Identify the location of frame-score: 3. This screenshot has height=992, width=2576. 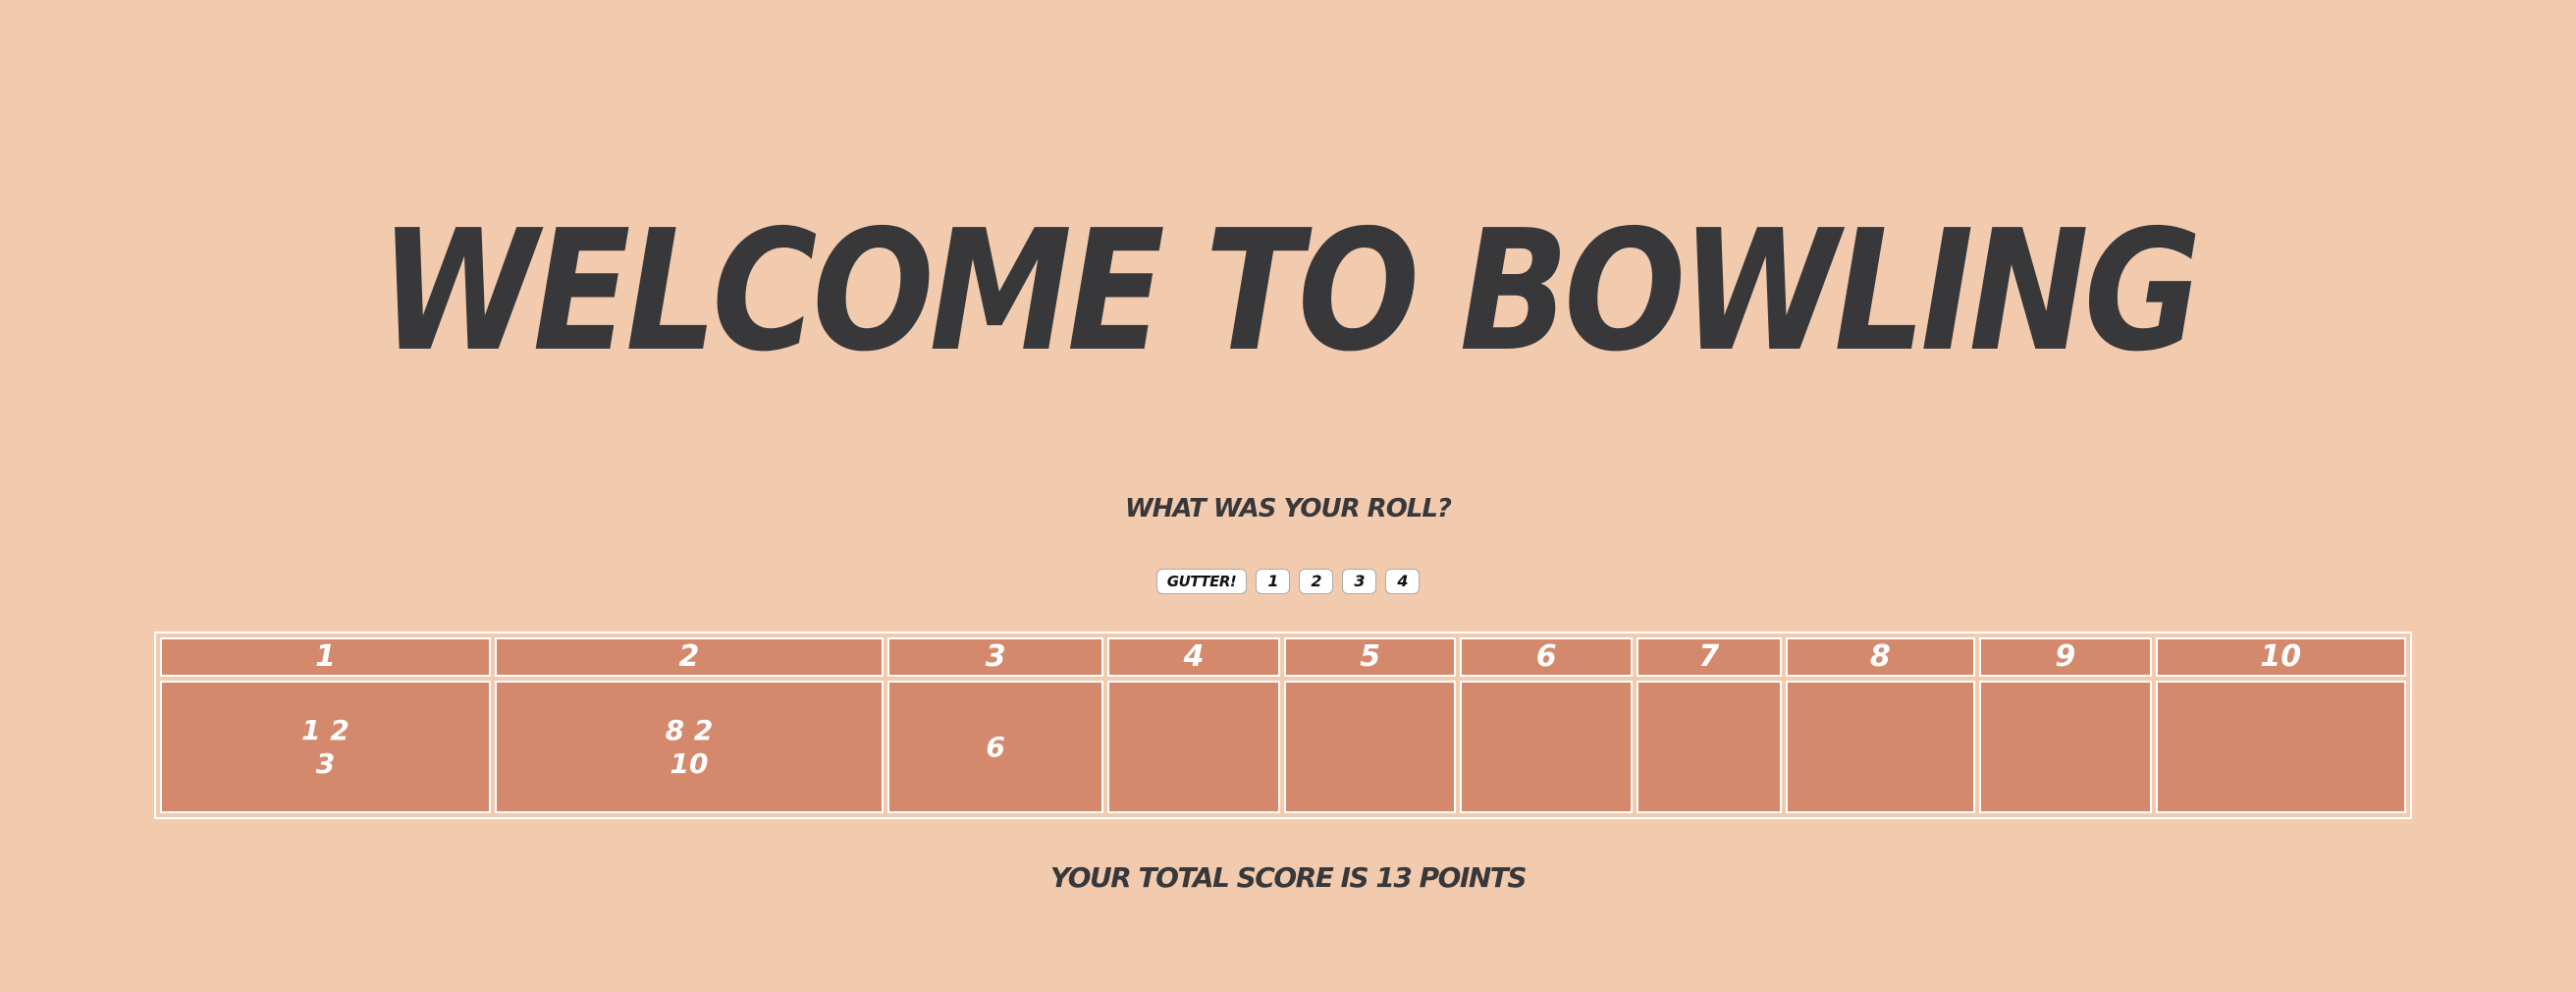
(325, 763).